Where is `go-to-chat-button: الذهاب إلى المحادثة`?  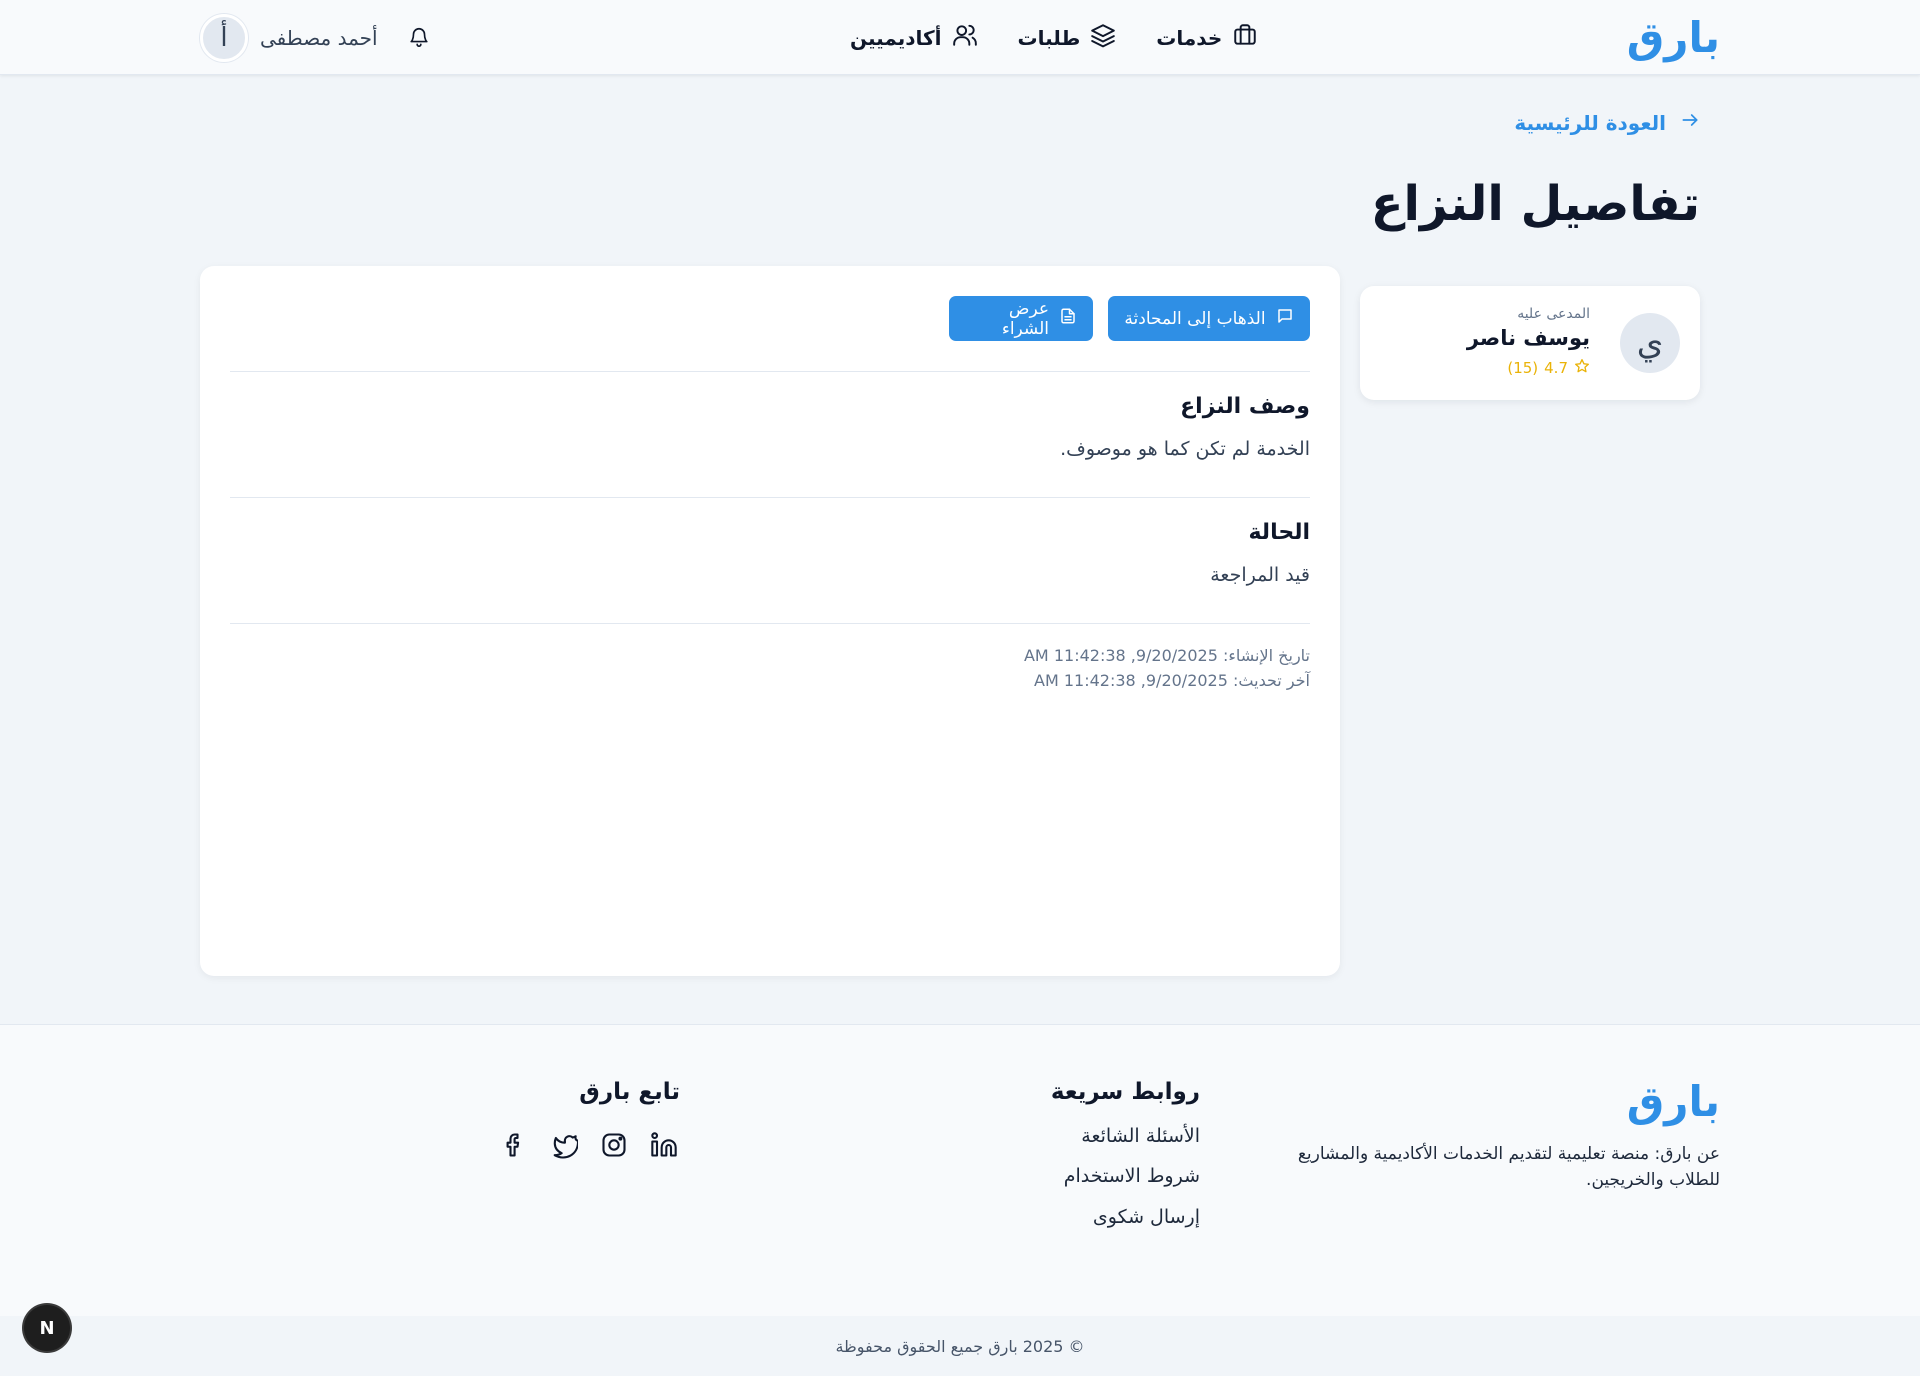
go-to-chat-button: الذهاب إلى المحادثة is located at coordinates (1209, 318).